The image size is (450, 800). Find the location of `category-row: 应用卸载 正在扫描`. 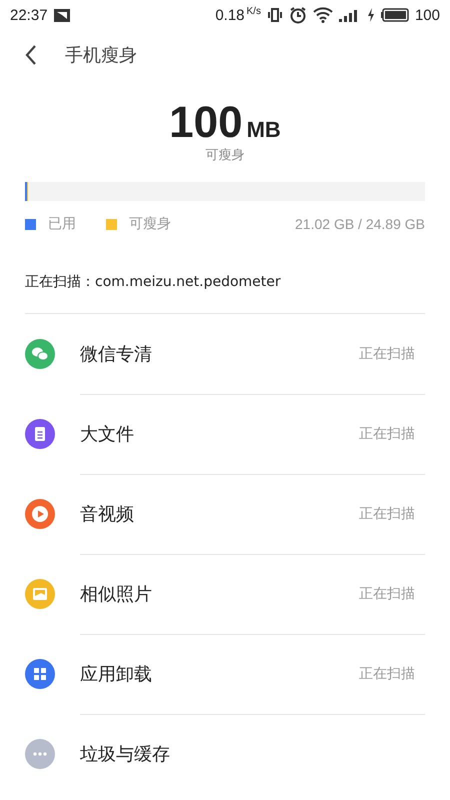

category-row: 应用卸载 正在扫描 is located at coordinates (225, 674).